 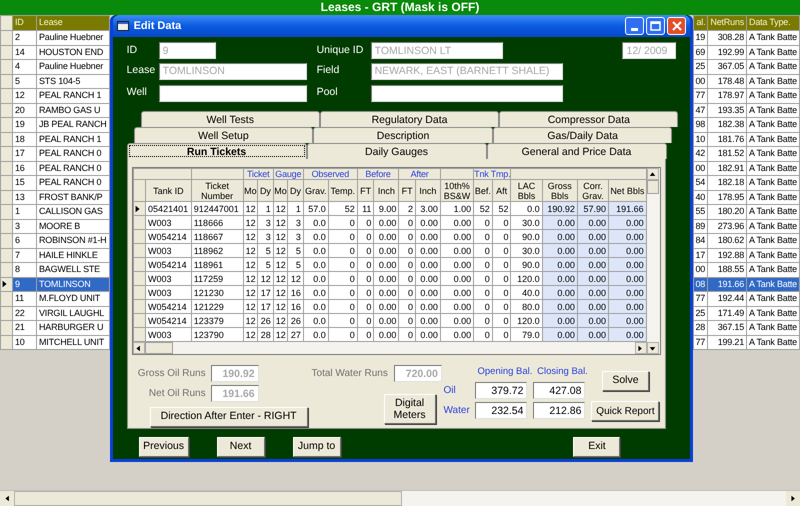 What do you see at coordinates (501, 391) in the screenshot?
I see `input-field: 379.72` at bounding box center [501, 391].